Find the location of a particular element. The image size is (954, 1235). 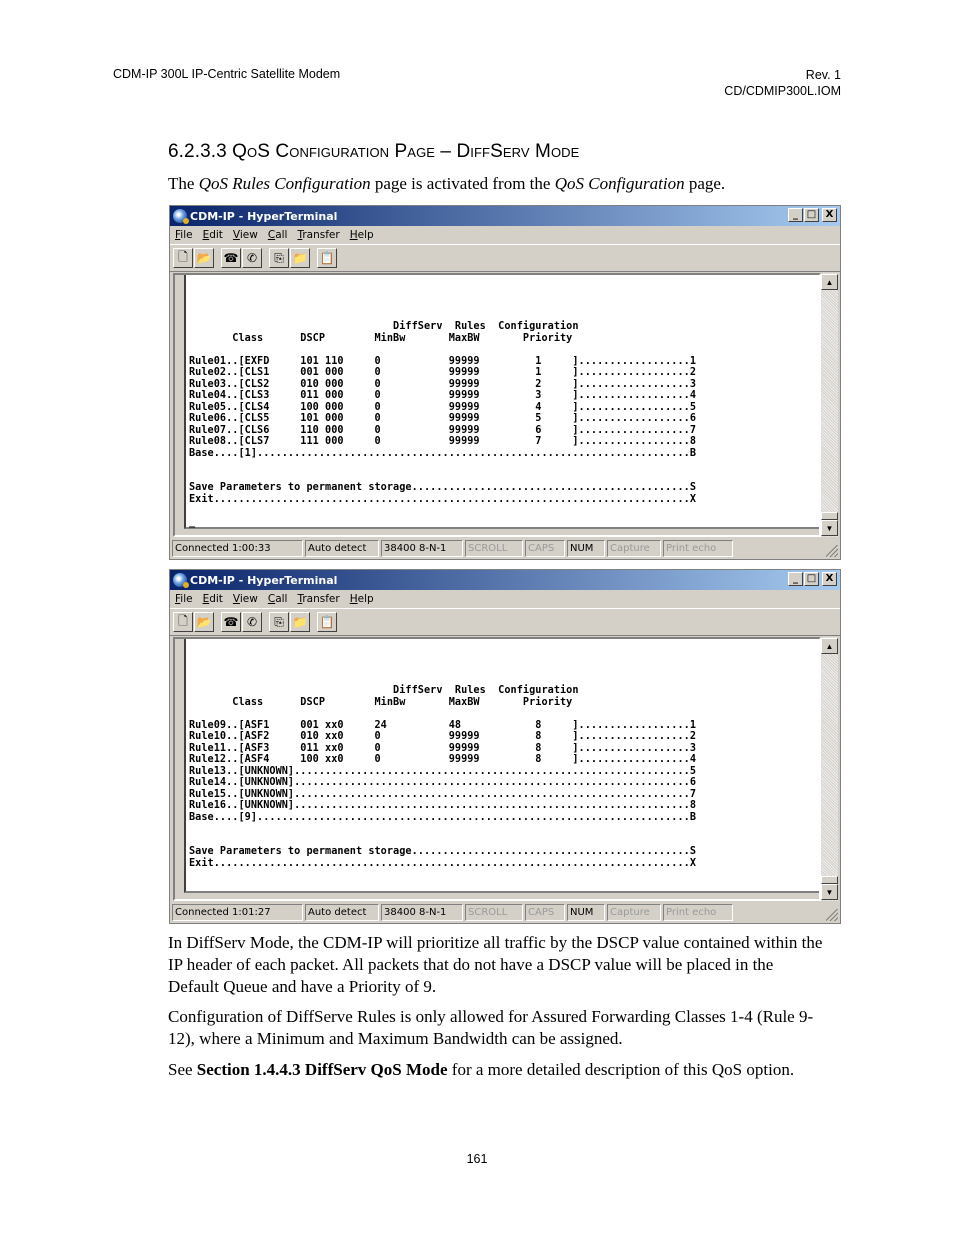

status-connected: Connected 1:00:33 is located at coordinates (237, 548).